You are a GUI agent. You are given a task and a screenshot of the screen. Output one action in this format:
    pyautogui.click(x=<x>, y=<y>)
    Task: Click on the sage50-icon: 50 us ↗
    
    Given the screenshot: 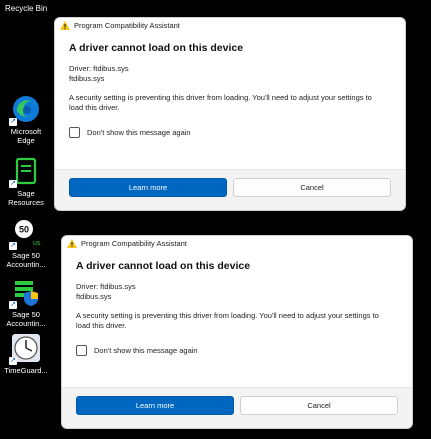 What is the action you would take?
    pyautogui.click(x=25, y=234)
    